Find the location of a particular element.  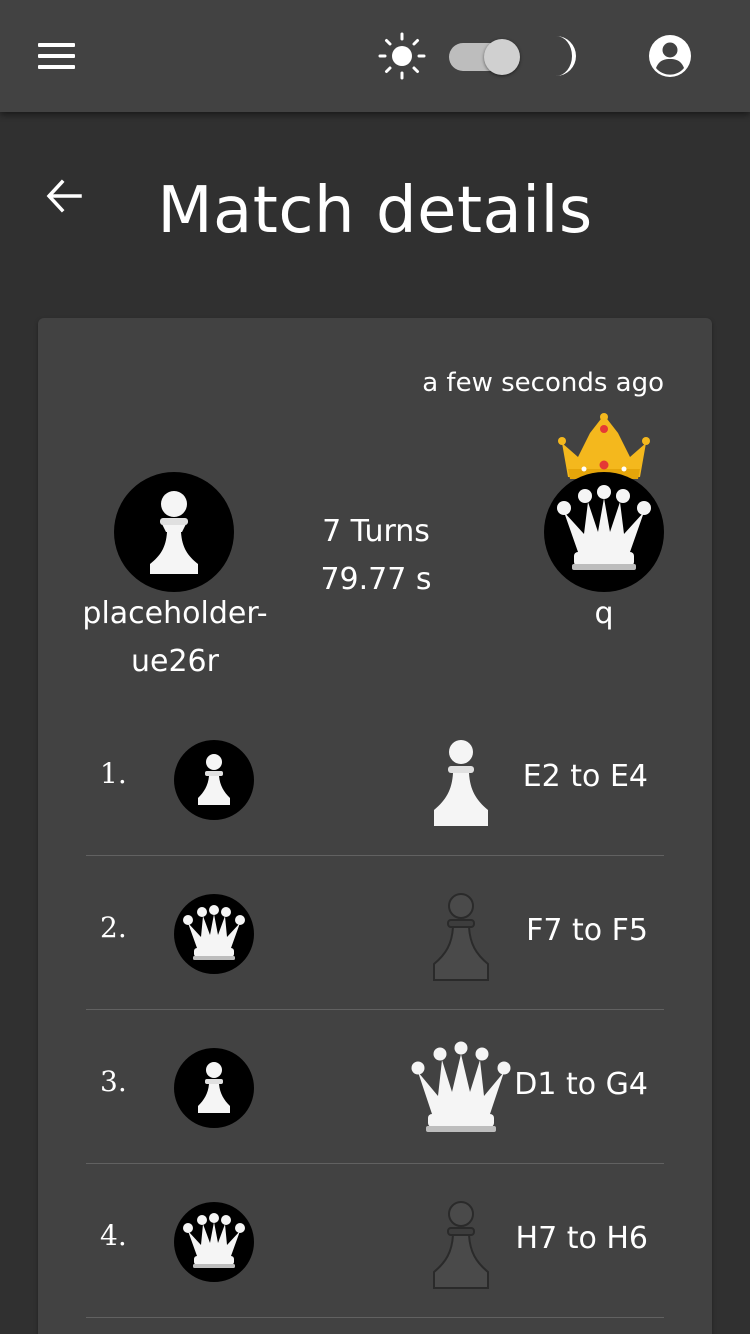

player-right-avatar is located at coordinates (604, 532).